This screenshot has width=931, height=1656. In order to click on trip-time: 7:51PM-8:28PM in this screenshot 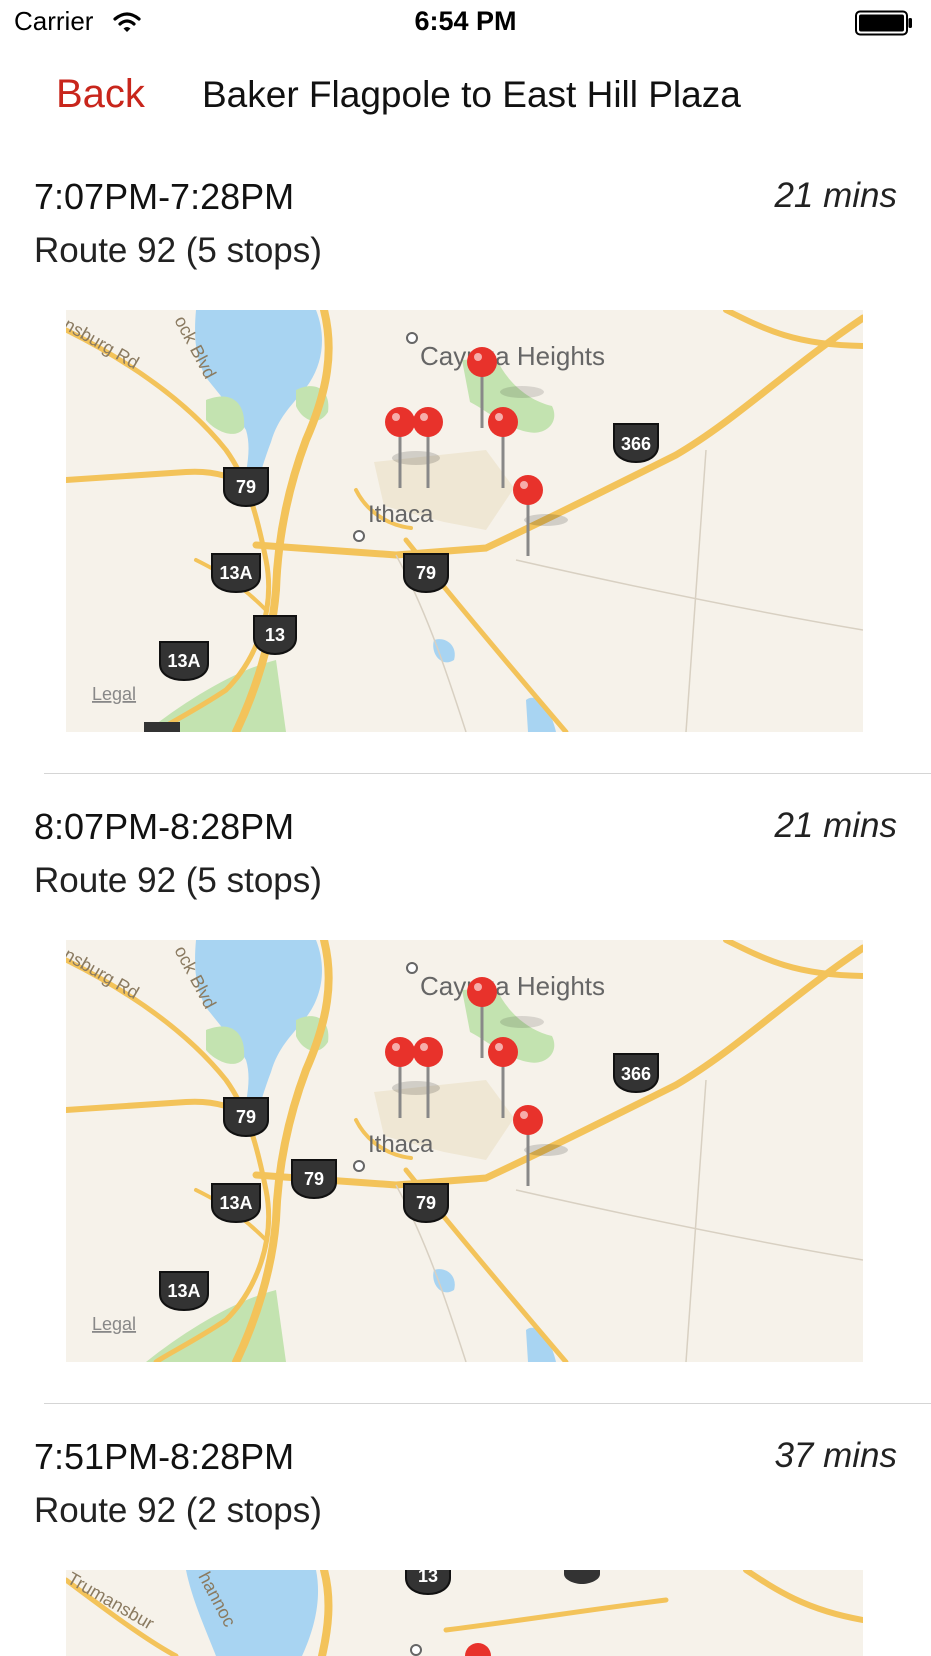, I will do `click(164, 1456)`.